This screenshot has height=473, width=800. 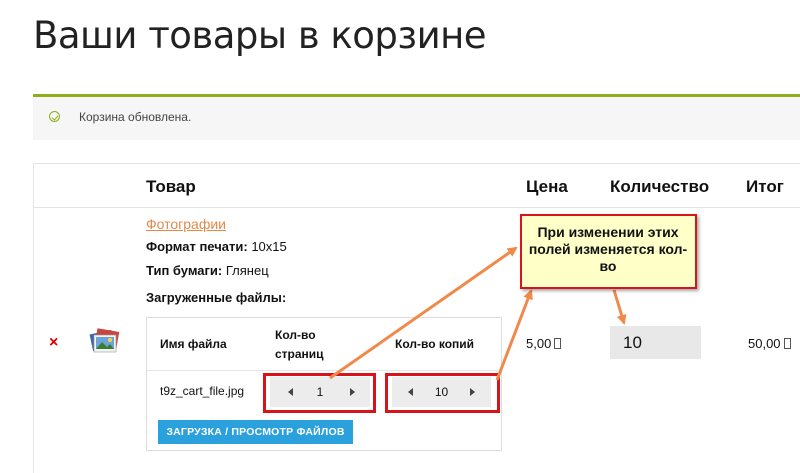 I want to click on product-link: Фотографии, so click(x=186, y=224).